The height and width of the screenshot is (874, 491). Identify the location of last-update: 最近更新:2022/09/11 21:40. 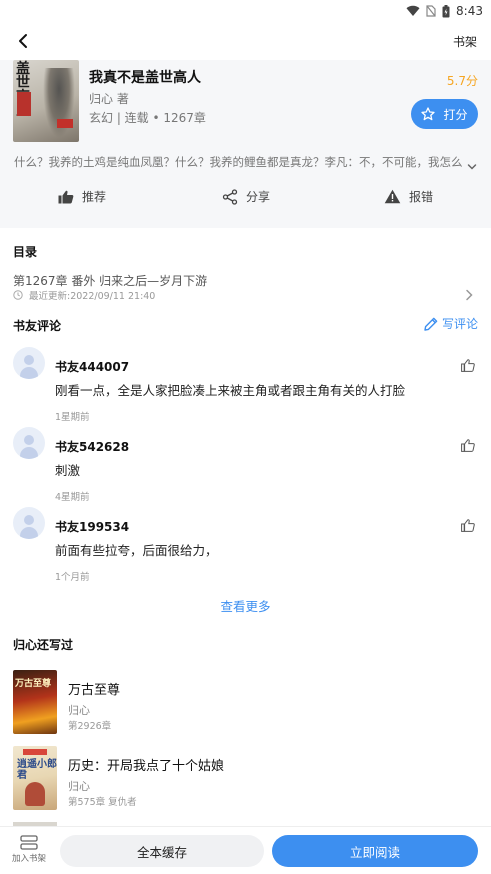
(84, 295).